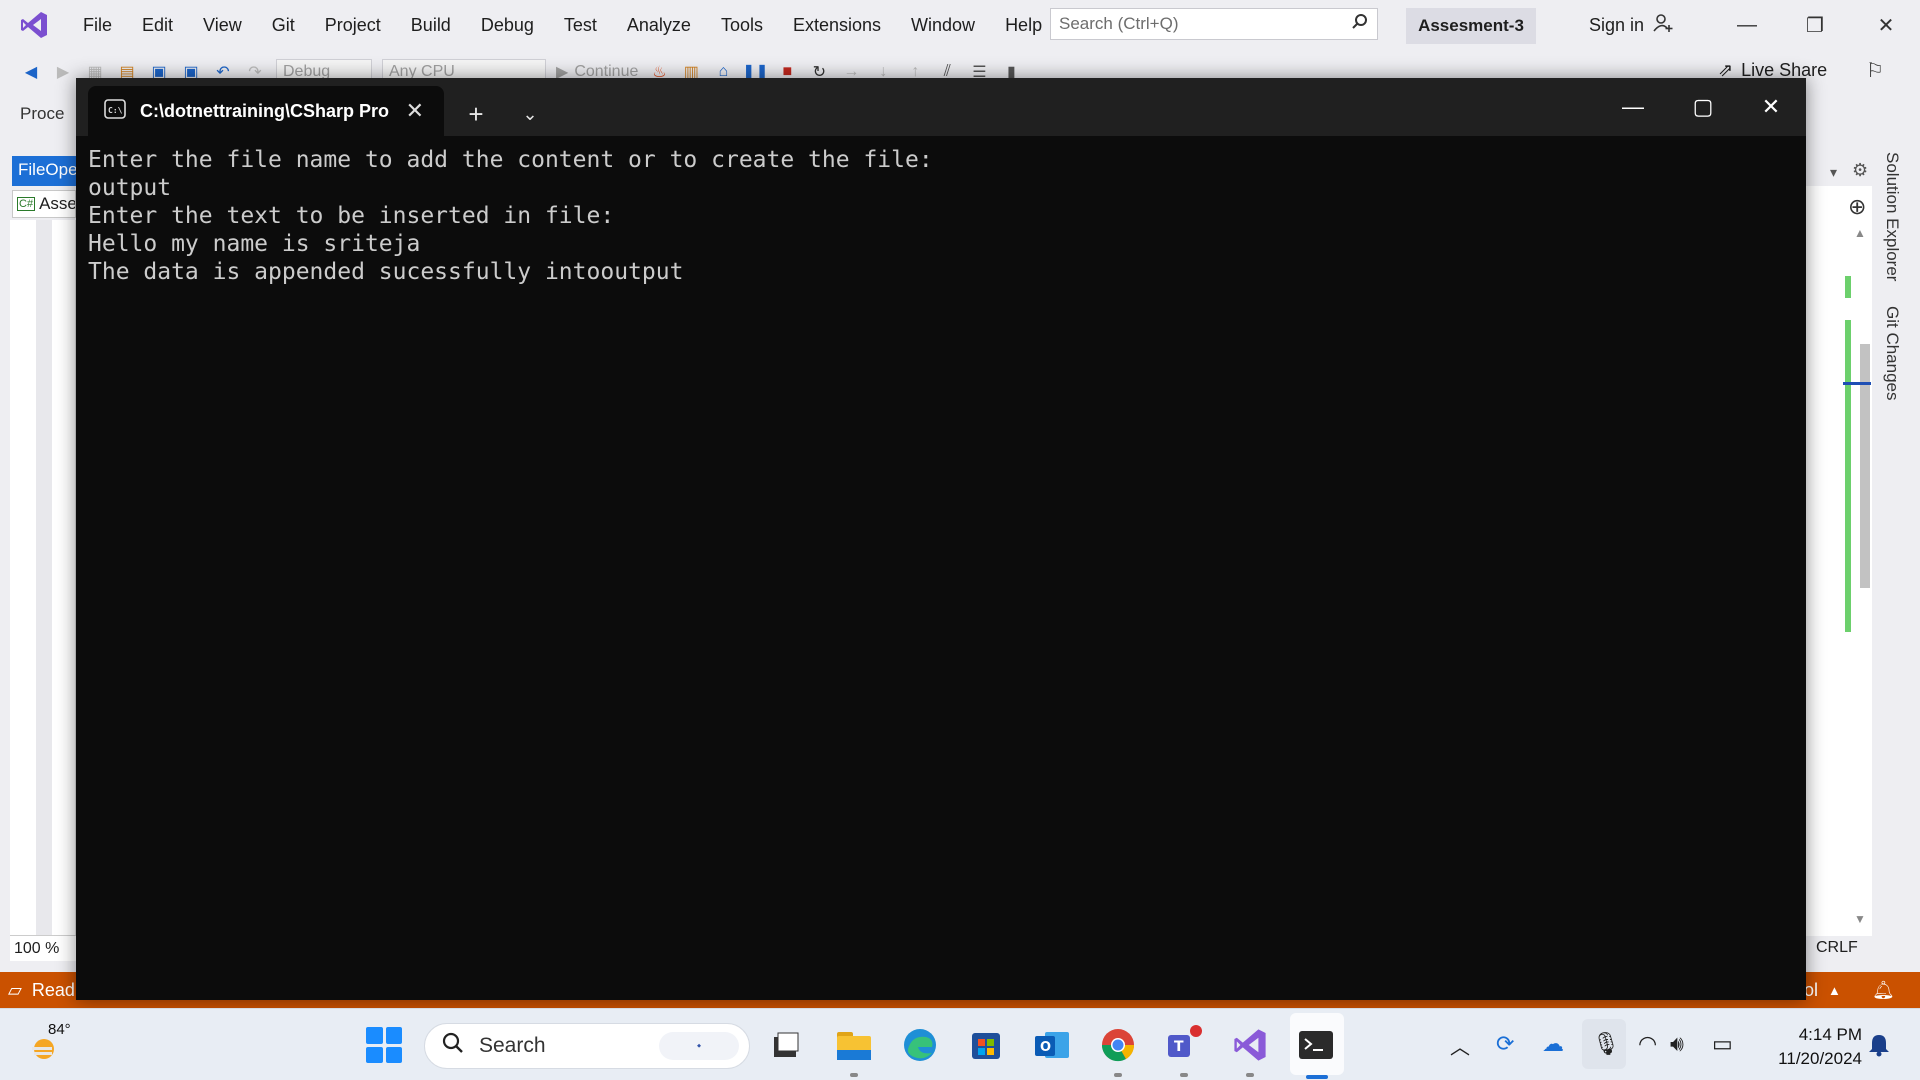 The image size is (1920, 1080). I want to click on terminal-line: Enter the text to be inserted in file:, so click(351, 216).